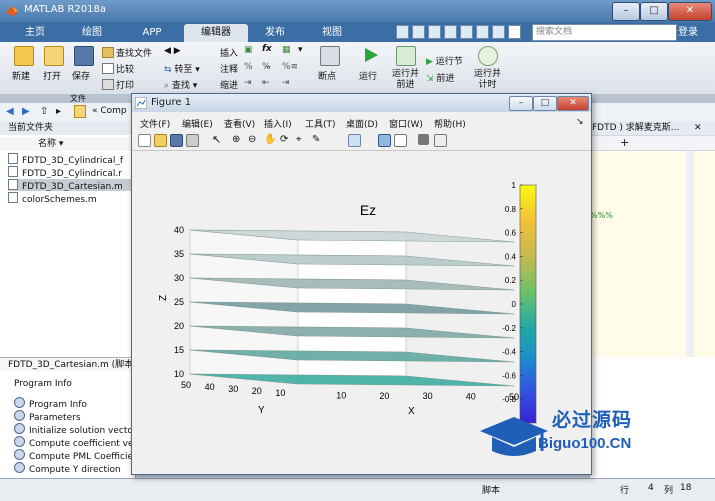 The height and width of the screenshot is (501, 715). I want to click on colorbar-toggle-icon, so click(384, 140).